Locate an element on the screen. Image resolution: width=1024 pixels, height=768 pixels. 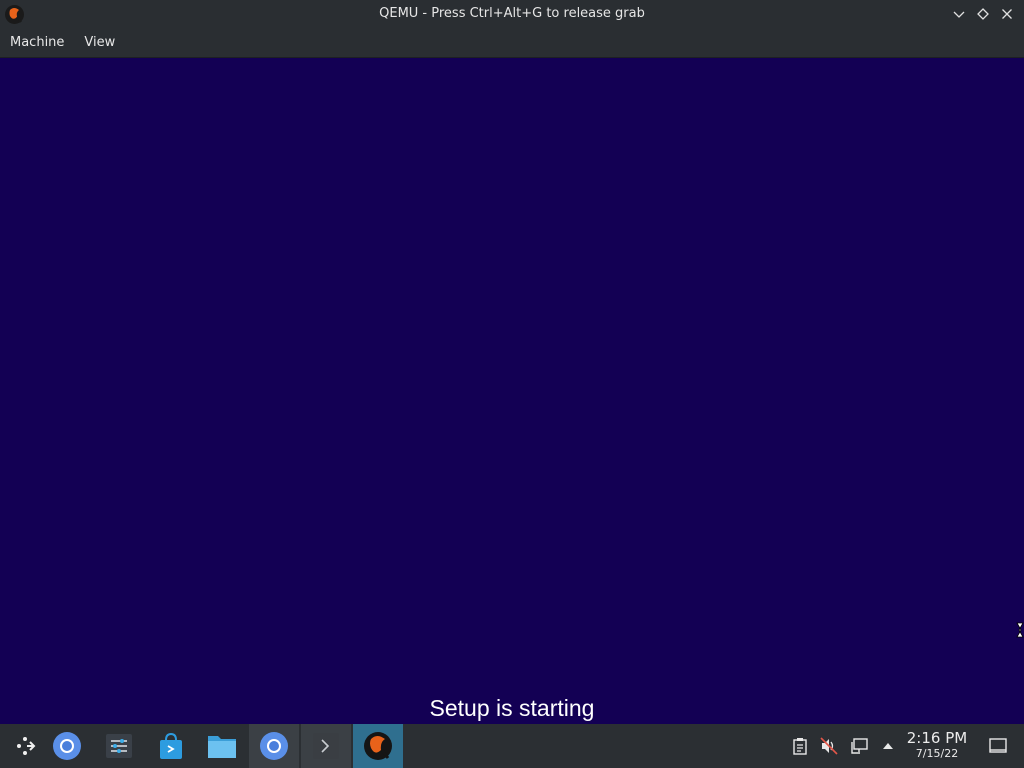
terminal-icon is located at coordinates (326, 746).